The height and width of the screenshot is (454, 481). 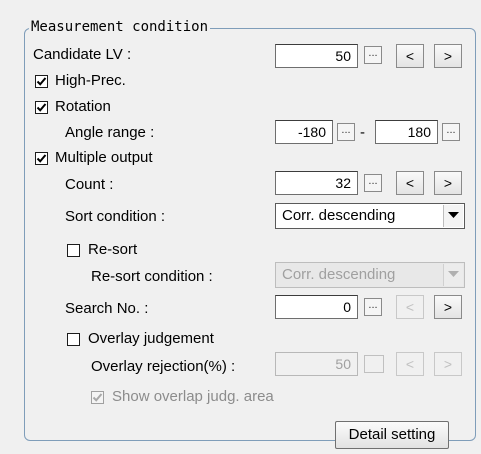 What do you see at coordinates (316, 307) in the screenshot?
I see `search-no-field: 0` at bounding box center [316, 307].